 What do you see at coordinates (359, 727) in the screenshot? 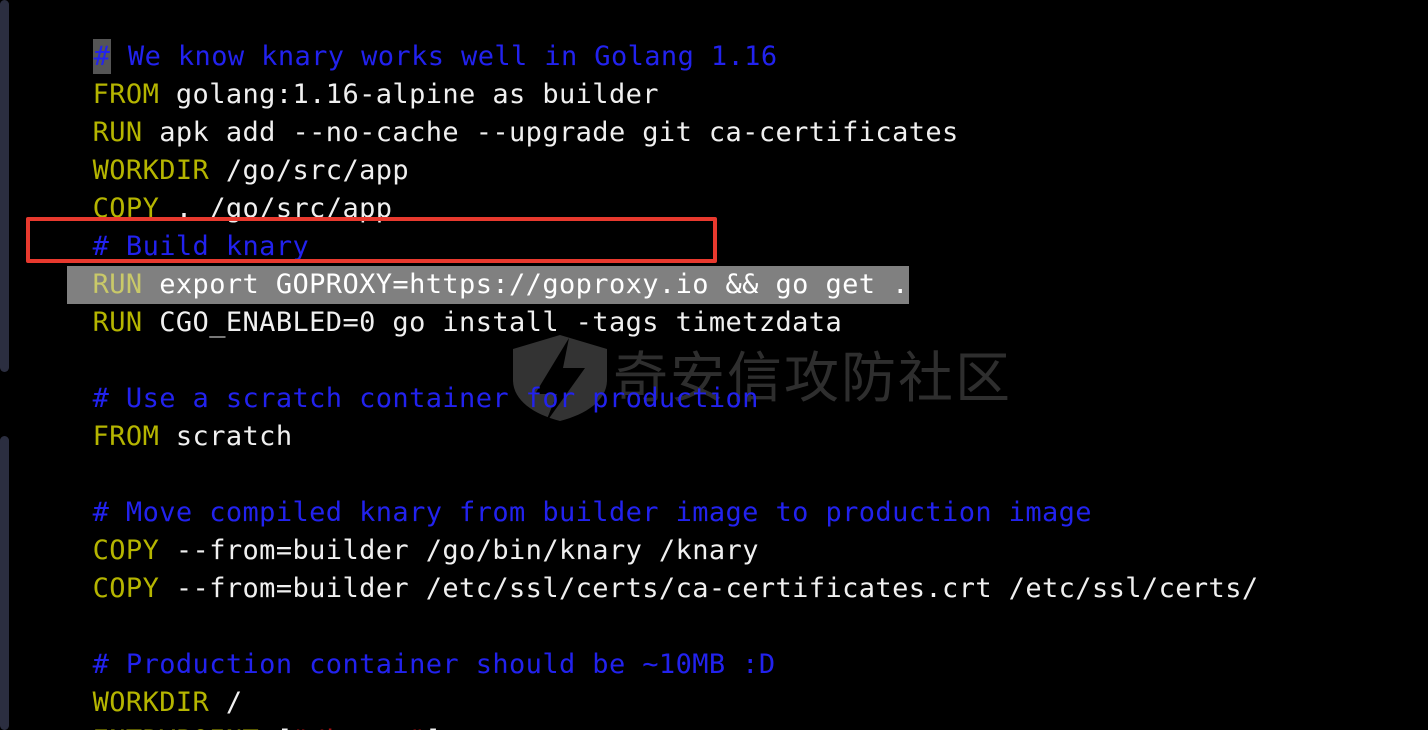
I see `string-literal: "/knary"` at bounding box center [359, 727].